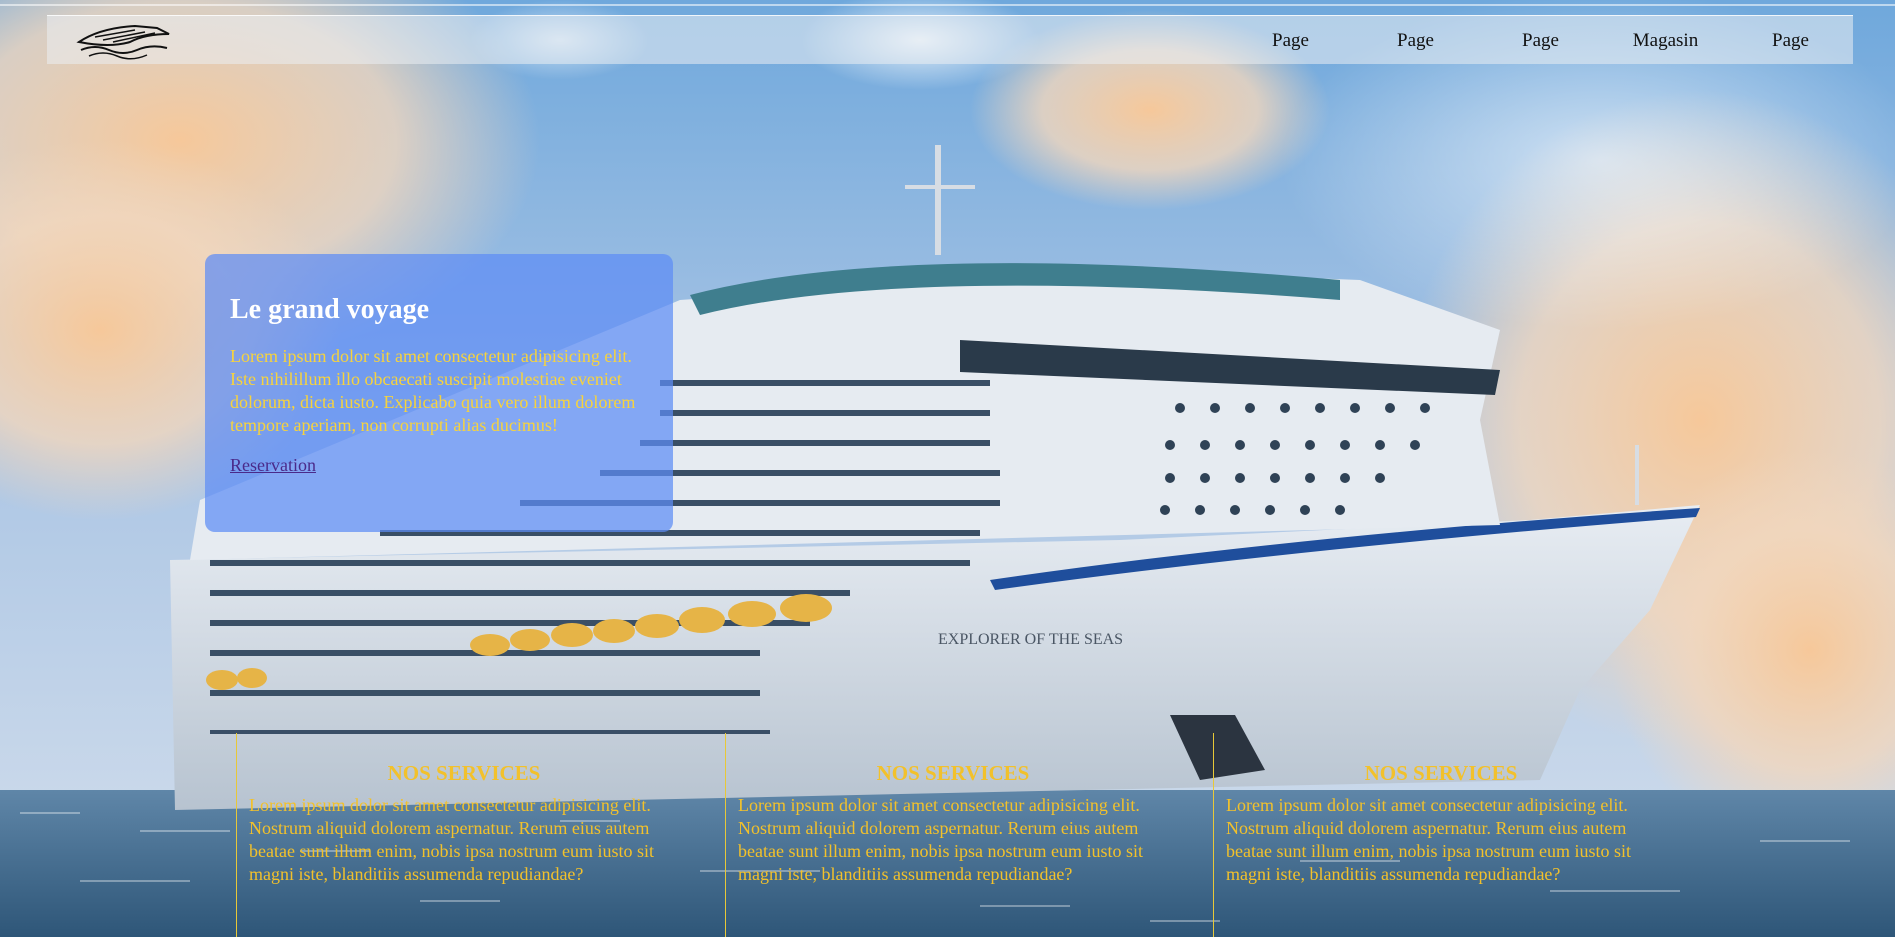 The height and width of the screenshot is (937, 1895). I want to click on nav-link-page-2: Page, so click(1415, 41).